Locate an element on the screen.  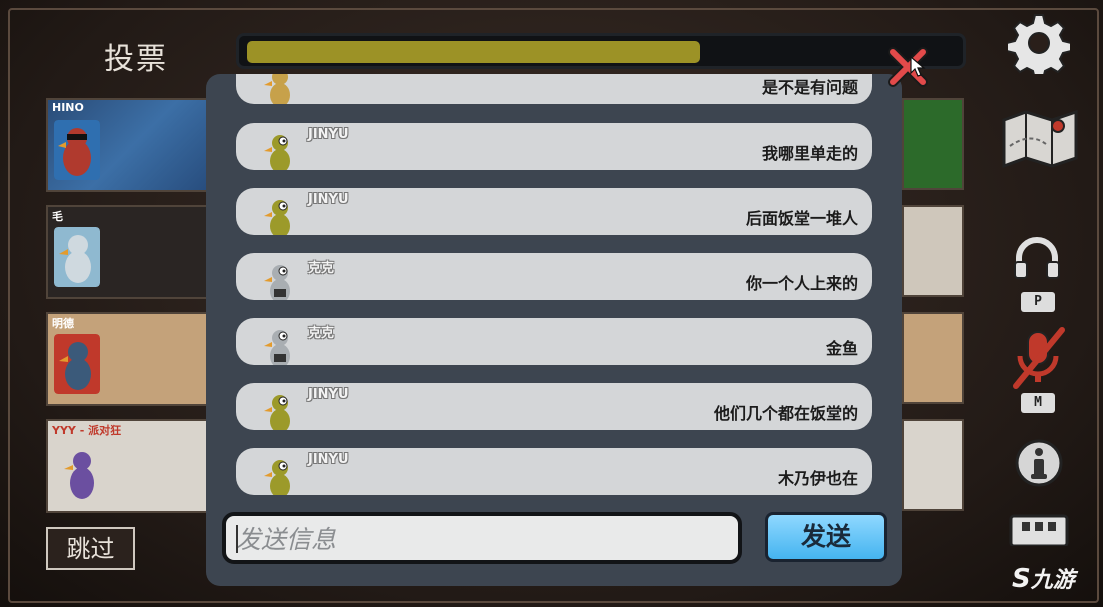
chat-text: 他们几个都在饭堂的 is located at coordinates (785, 413).